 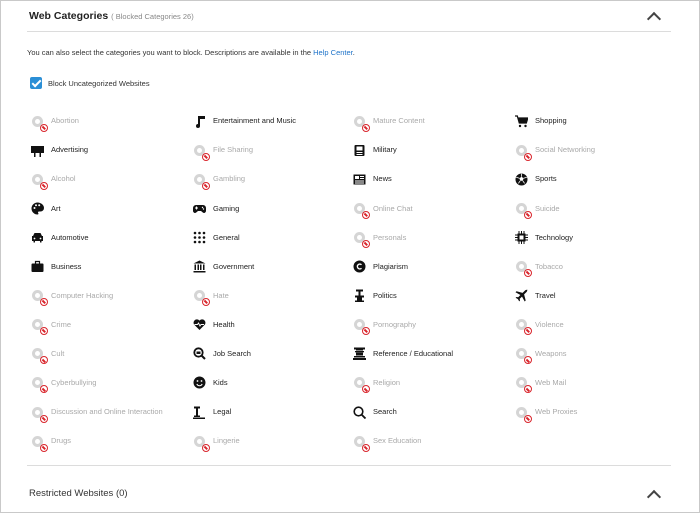 I want to click on category-item: Hate, so click(x=273, y=296).